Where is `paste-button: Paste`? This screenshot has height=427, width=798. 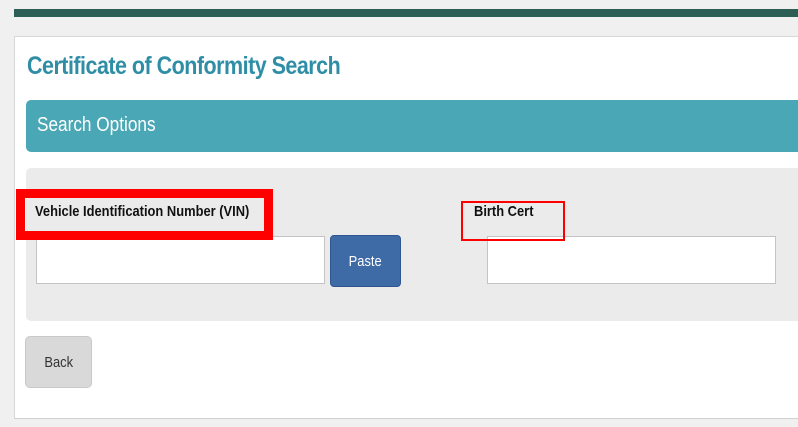 paste-button: Paste is located at coordinates (365, 261).